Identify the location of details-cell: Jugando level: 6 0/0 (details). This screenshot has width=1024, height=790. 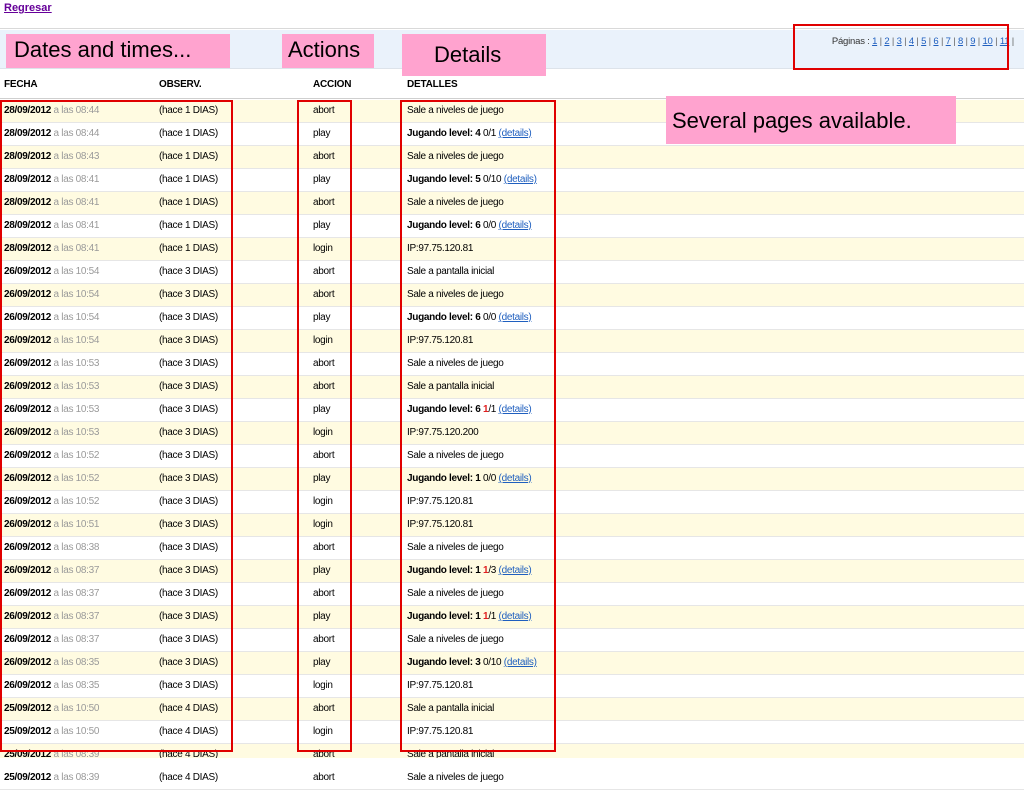
(469, 317).